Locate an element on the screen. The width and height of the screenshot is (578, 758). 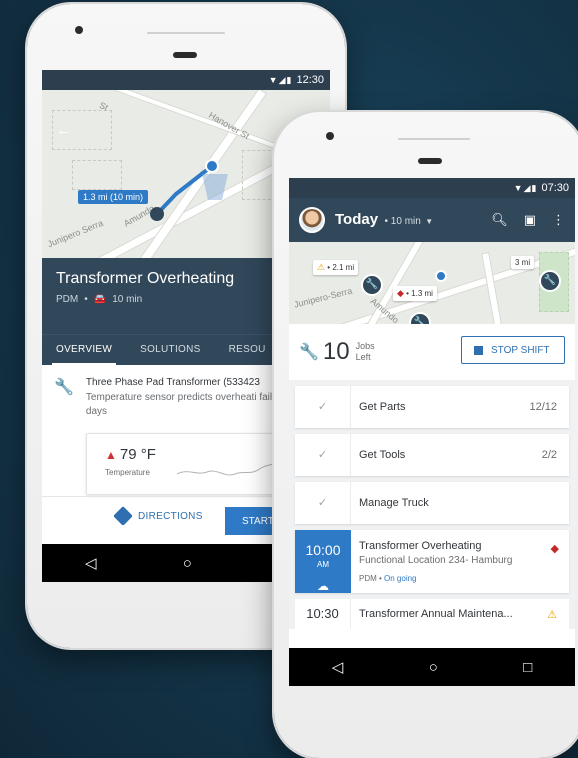
more-vert-icon: ⋮ is located at coordinates (558, 220).